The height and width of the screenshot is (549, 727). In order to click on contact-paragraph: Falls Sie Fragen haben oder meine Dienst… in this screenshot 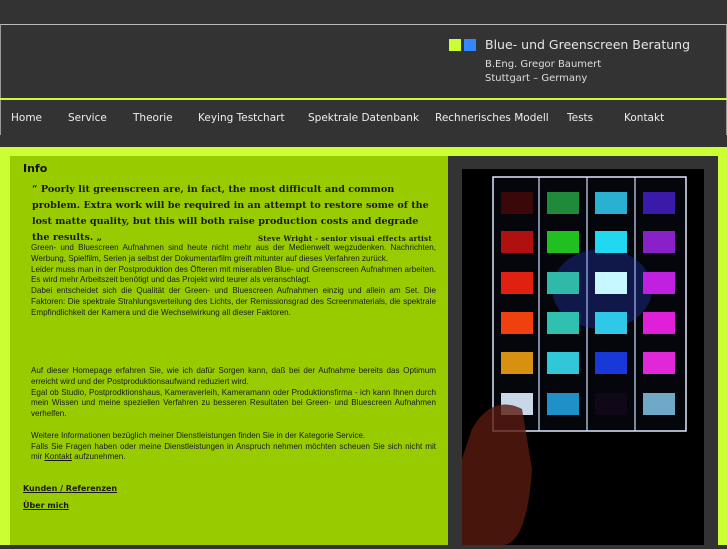, I will do `click(233, 453)`.